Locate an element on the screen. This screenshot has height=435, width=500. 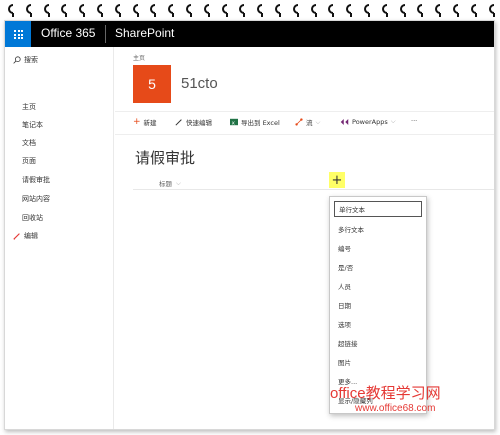
new-button: + 新建 is located at coordinates (145, 122).